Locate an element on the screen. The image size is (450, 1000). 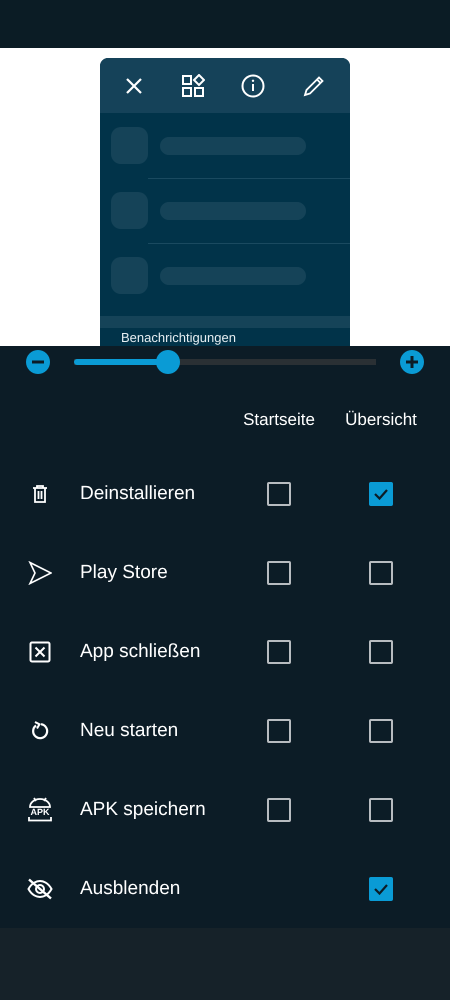
action-label: App schließen is located at coordinates (141, 651).